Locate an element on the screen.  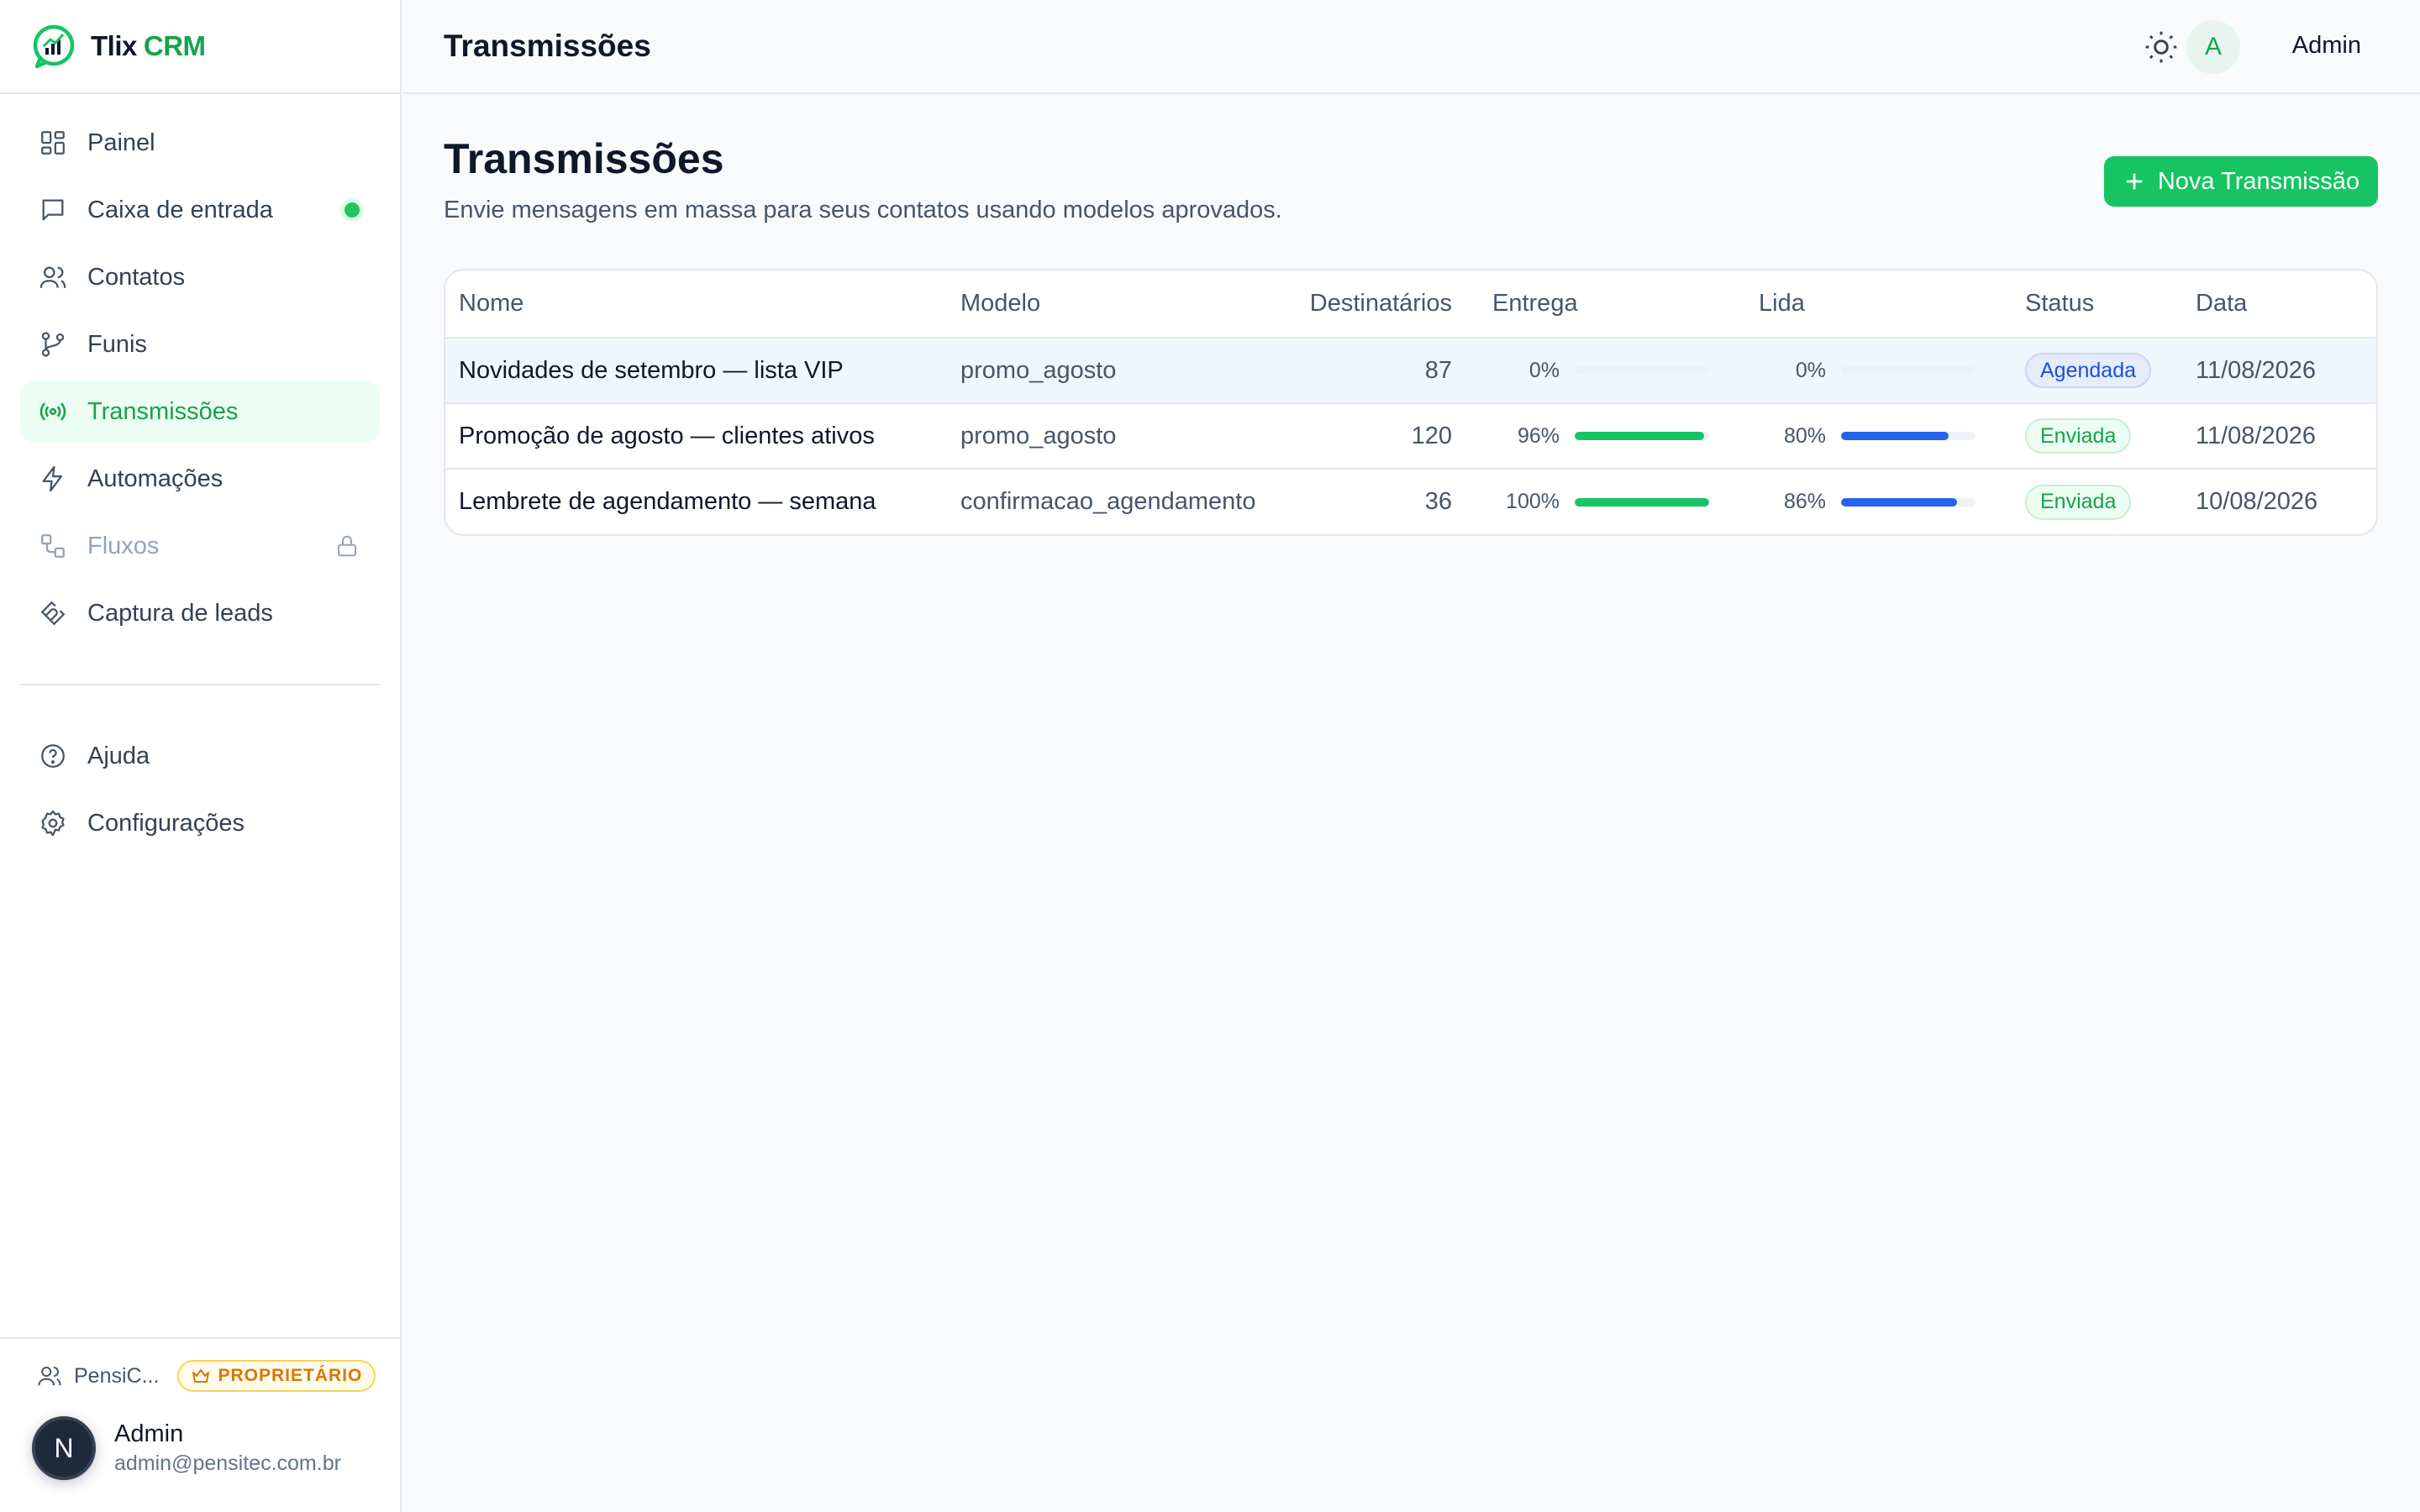
sidebar-item-transmissoes: Transmissões is located at coordinates (200, 411).